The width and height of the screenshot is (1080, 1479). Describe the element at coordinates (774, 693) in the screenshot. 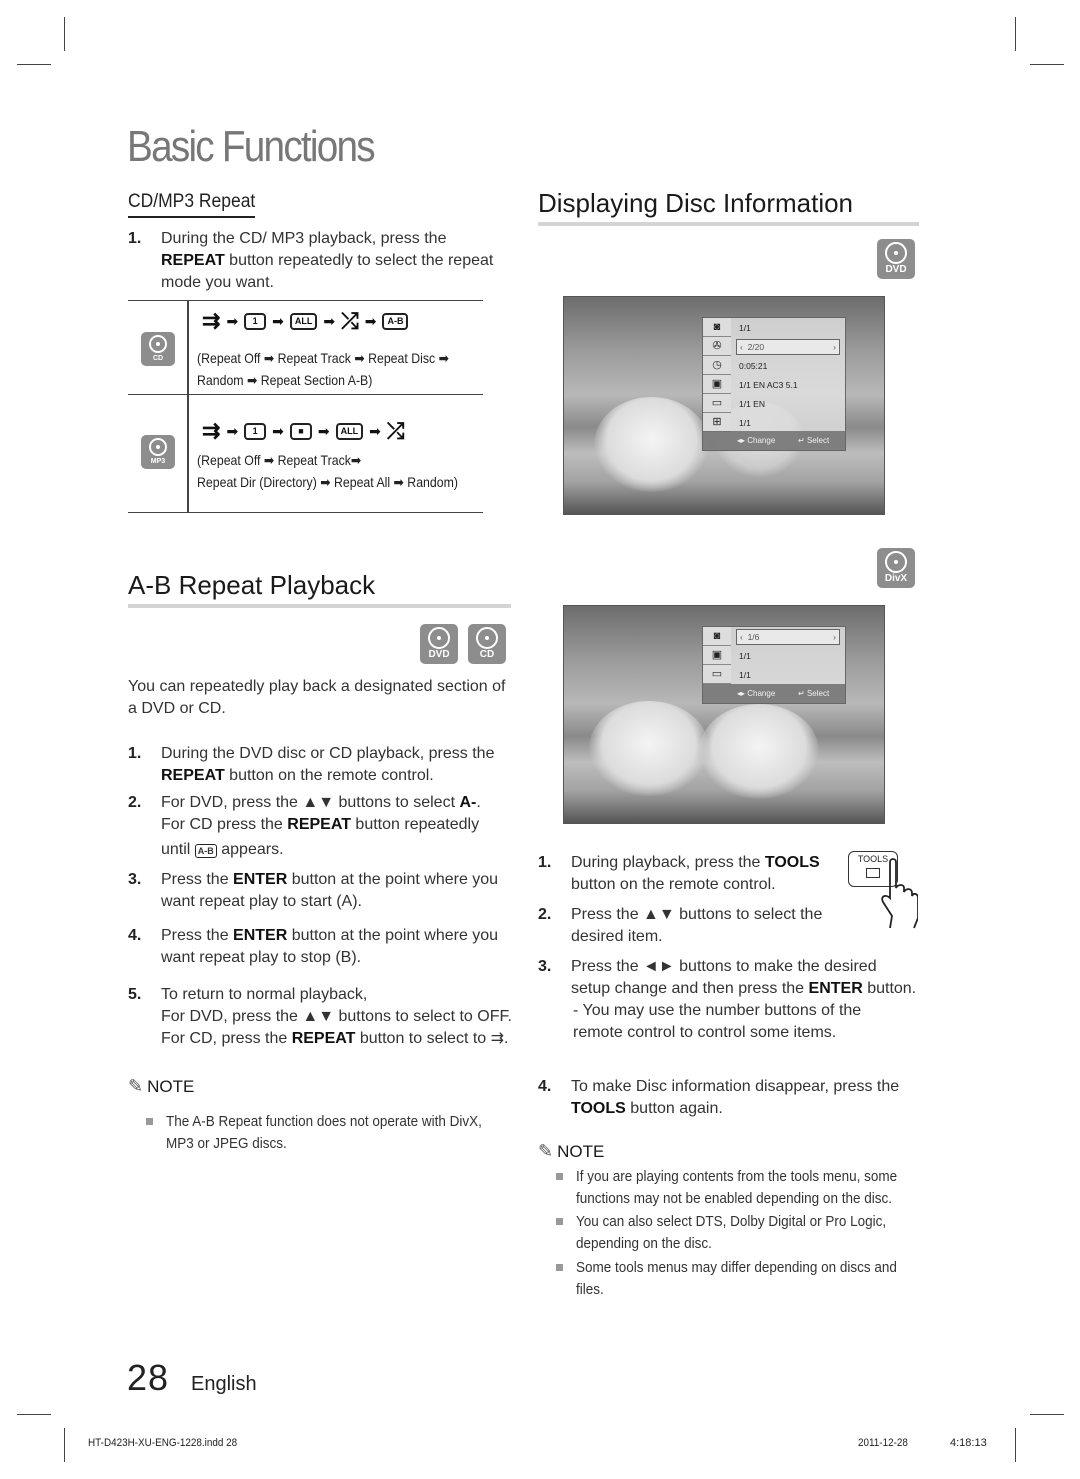

I see `osd-footer: ◂▸ Change ↵ Select` at that location.